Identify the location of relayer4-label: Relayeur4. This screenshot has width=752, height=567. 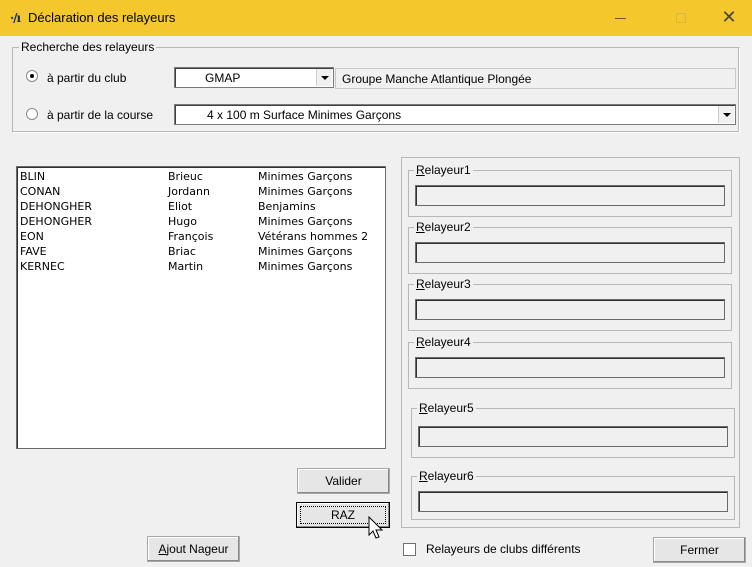
(443, 342).